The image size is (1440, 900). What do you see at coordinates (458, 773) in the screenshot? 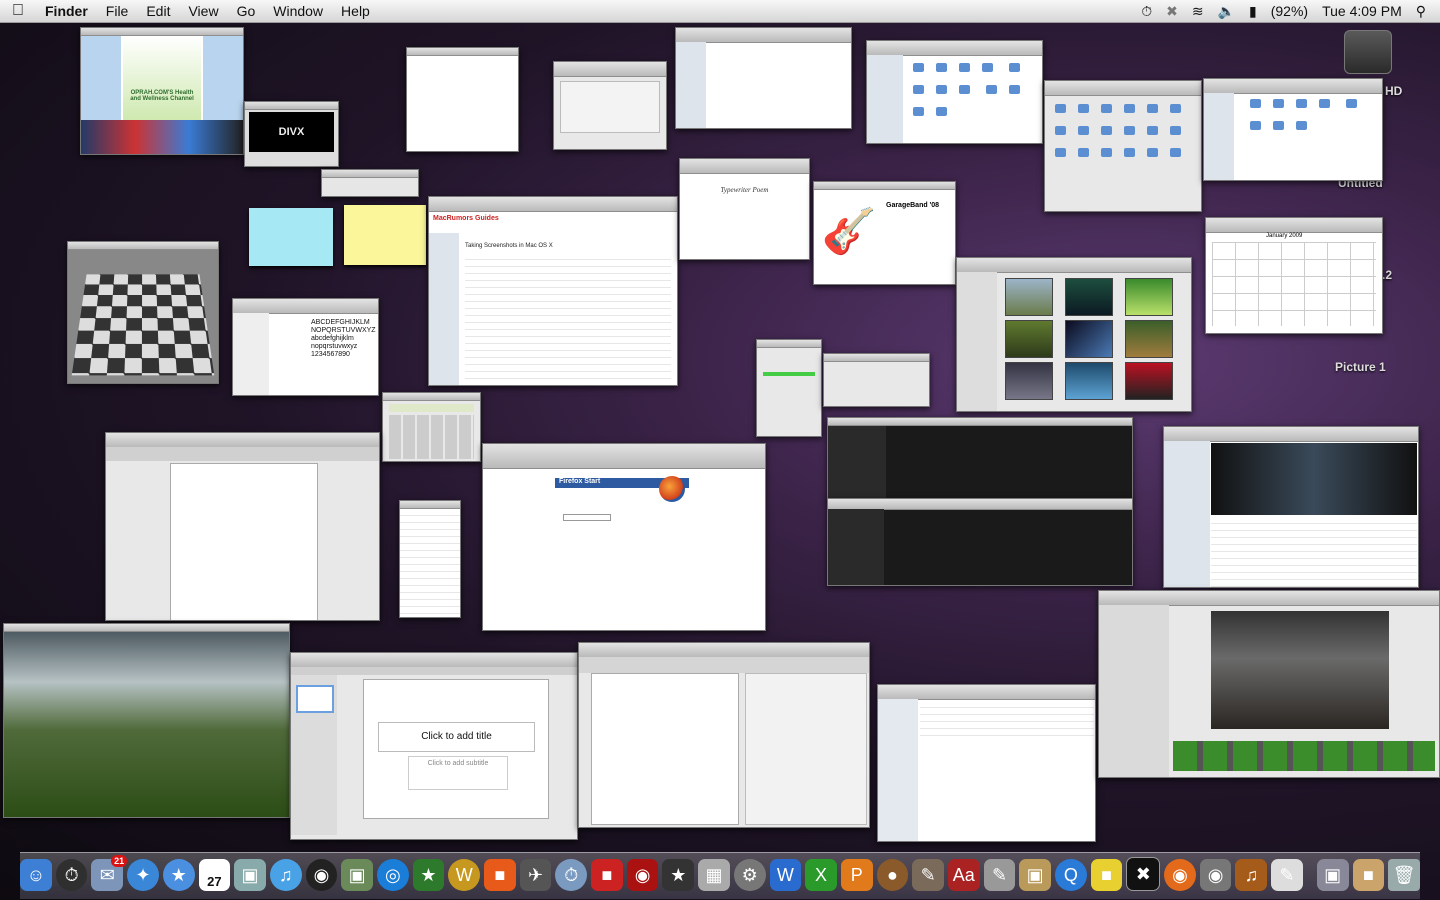
I see `slide-subtitle-placeholder: Click to add subtitle` at bounding box center [458, 773].